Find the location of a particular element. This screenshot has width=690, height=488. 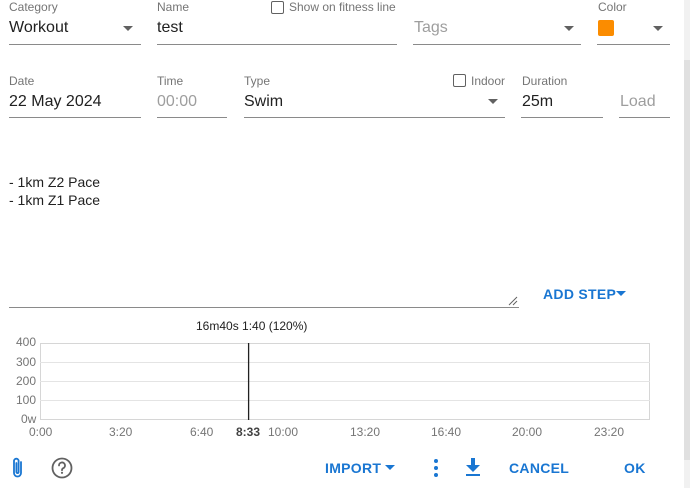

x-cursor-tick: 8:33 is located at coordinates (248, 432).